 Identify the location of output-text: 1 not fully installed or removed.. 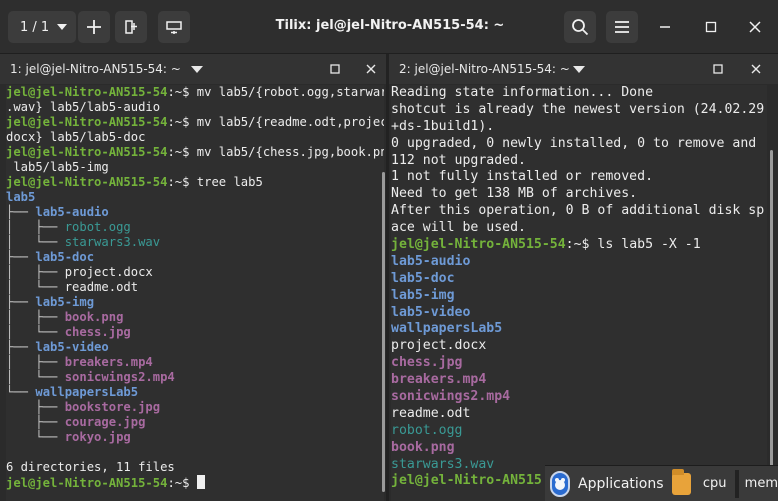
(522, 177).